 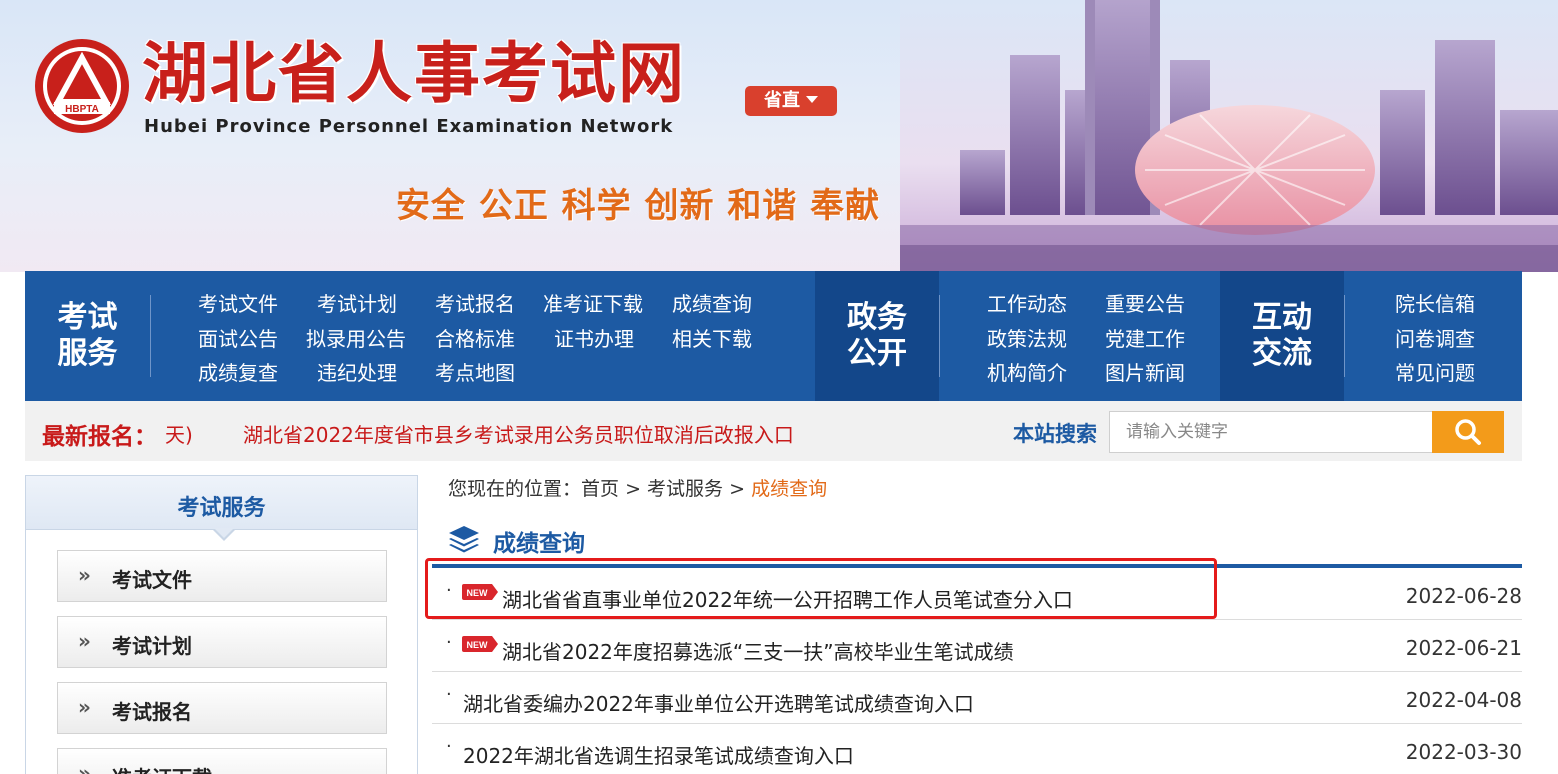 I want to click on sidebar-header: 考试服务, so click(x=221, y=503).